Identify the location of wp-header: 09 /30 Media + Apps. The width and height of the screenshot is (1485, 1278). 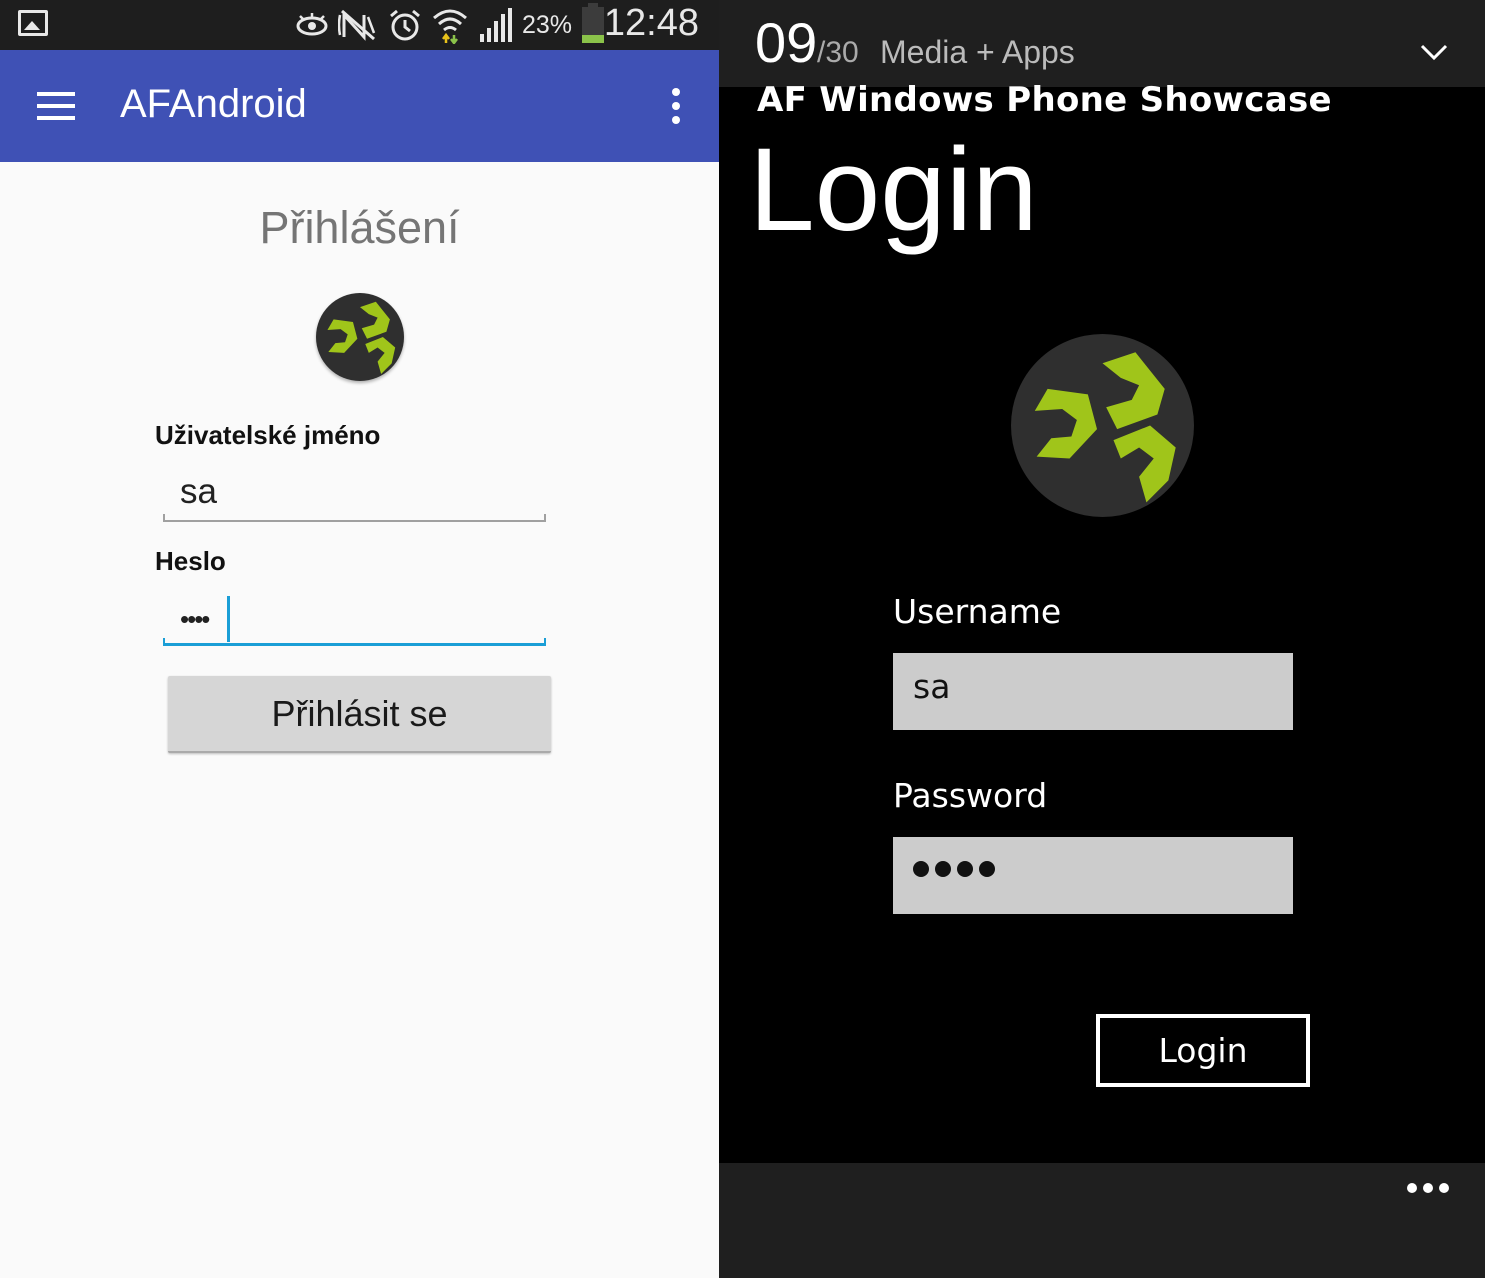
(1102, 43).